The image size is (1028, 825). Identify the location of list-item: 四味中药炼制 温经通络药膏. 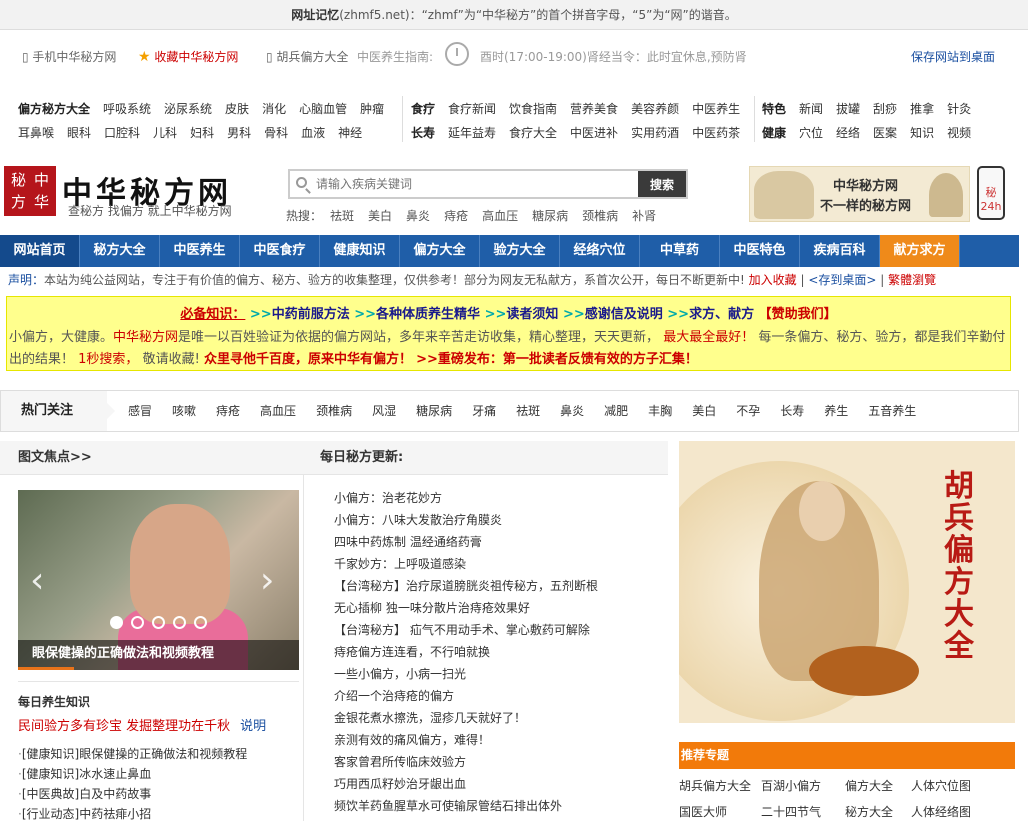
(466, 542).